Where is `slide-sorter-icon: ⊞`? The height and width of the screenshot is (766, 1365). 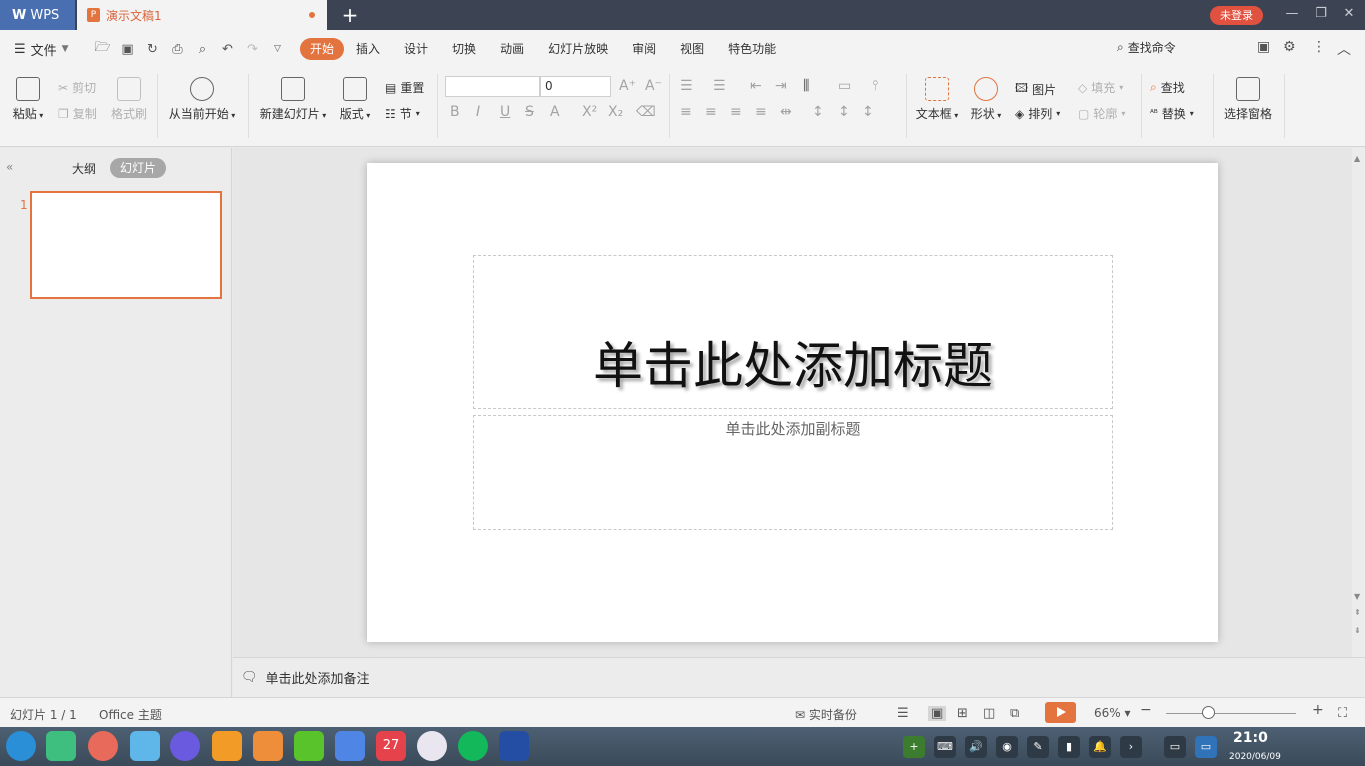 slide-sorter-icon: ⊞ is located at coordinates (962, 713).